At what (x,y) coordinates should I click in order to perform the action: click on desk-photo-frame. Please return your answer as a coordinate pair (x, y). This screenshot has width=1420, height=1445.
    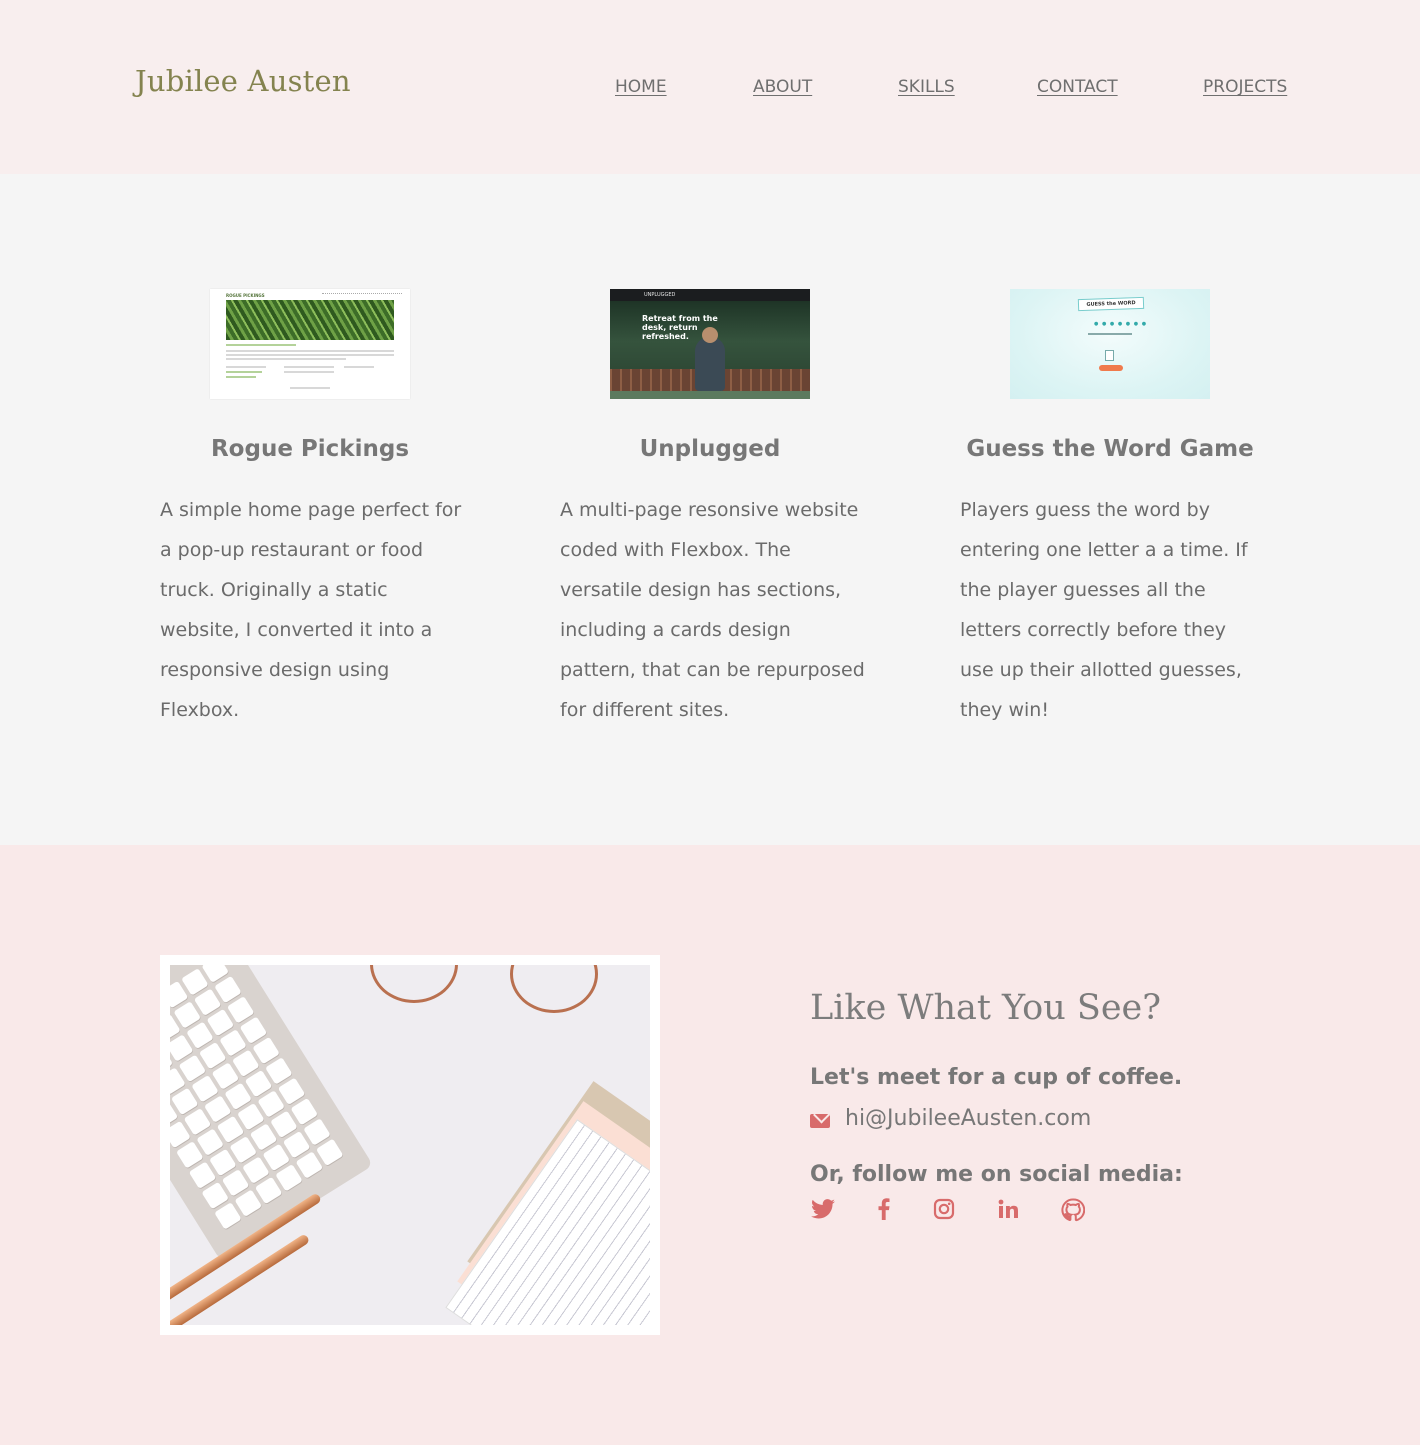
    Looking at the image, I should click on (410, 1145).